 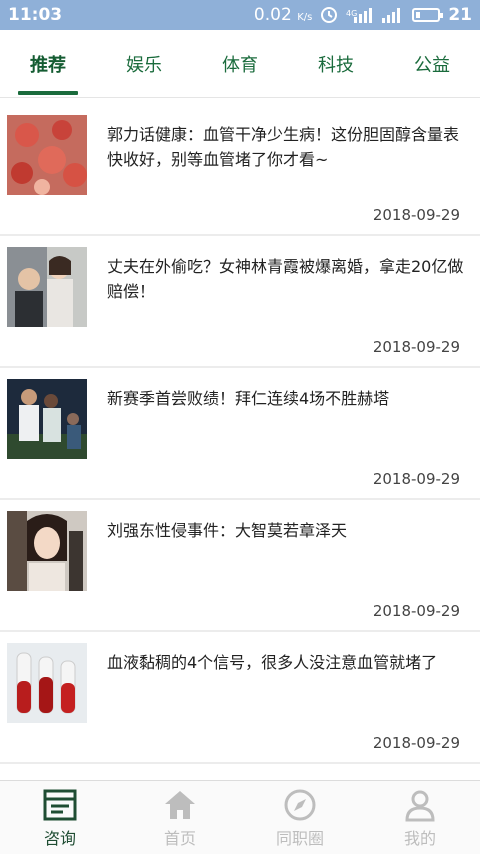 What do you see at coordinates (305, 17) in the screenshot?
I see `network-speed-unit: K/s` at bounding box center [305, 17].